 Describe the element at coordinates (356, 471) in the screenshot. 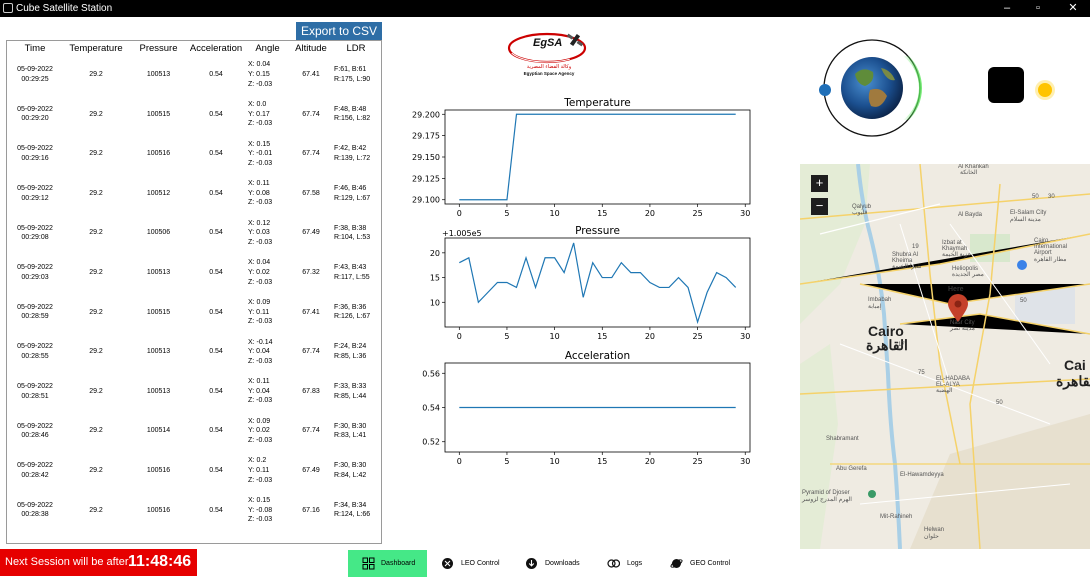

I see `ldr-cell: F:30, B:30 R:84, L:42` at that location.